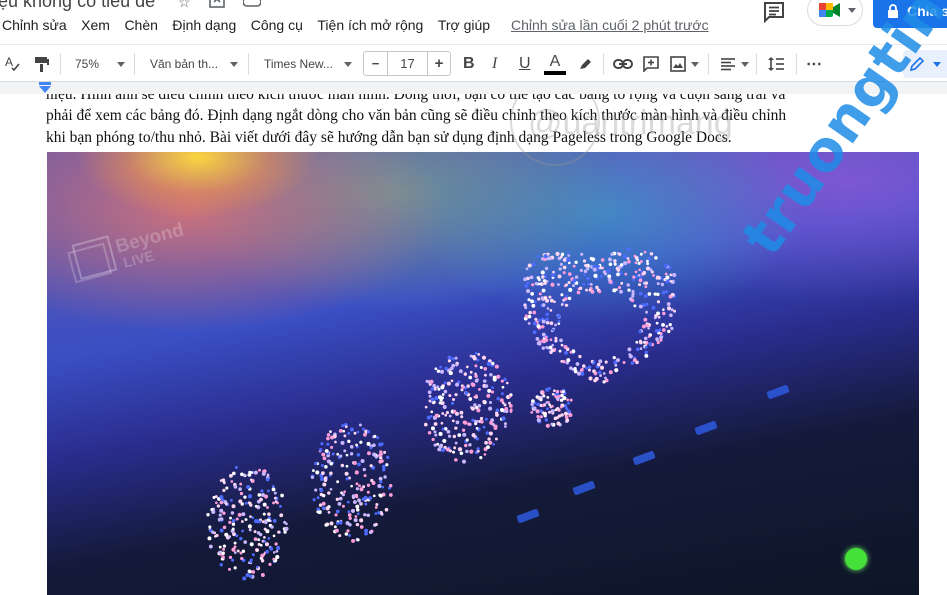  What do you see at coordinates (464, 25) in the screenshot?
I see `menu-help: Trợ giúp` at bounding box center [464, 25].